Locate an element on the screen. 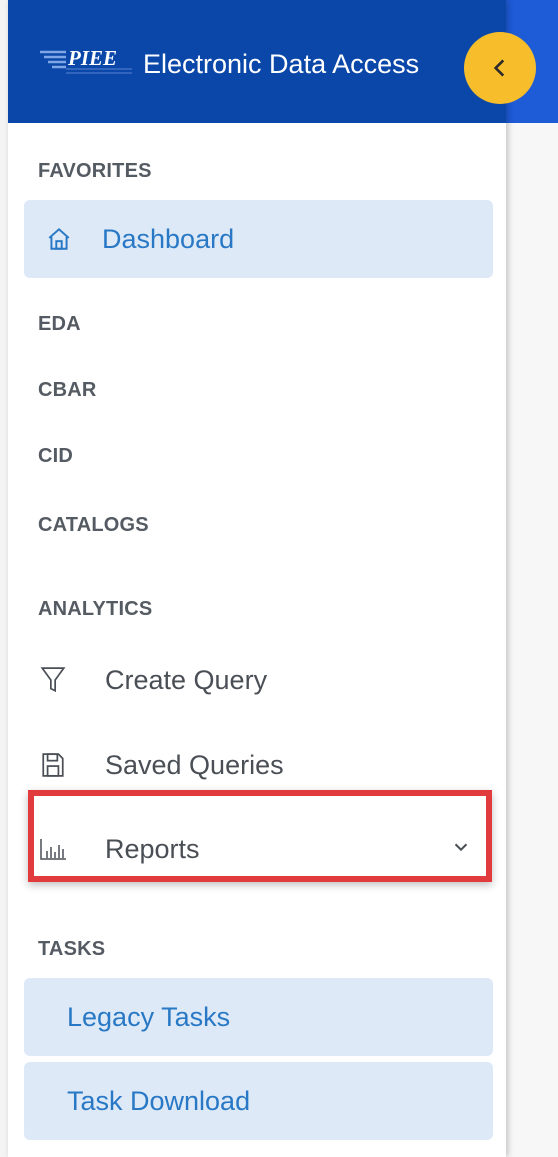 The image size is (558, 1157). sidebar-item-create-query: Create Query is located at coordinates (263, 680).